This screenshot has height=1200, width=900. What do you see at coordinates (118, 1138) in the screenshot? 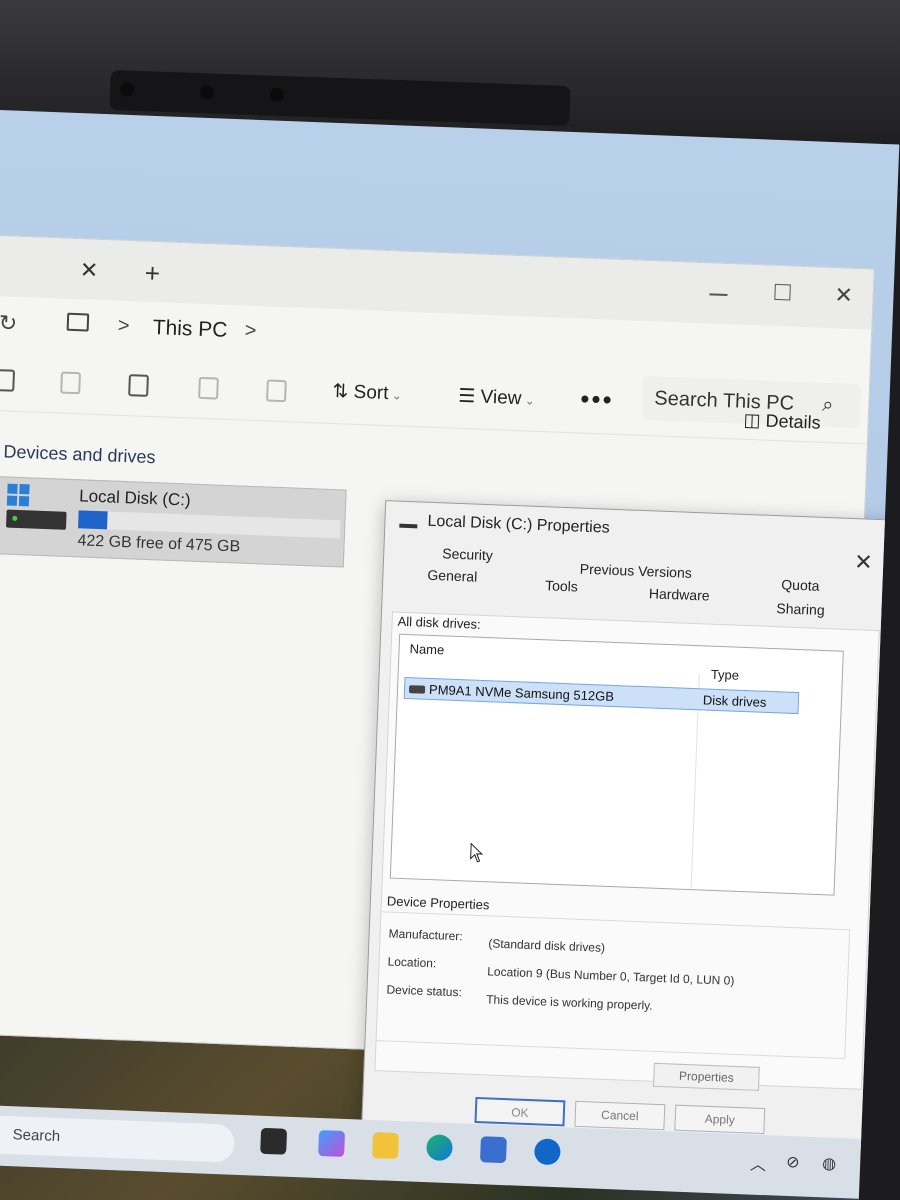
I see `taskbar-search: ⌕ Search` at bounding box center [118, 1138].